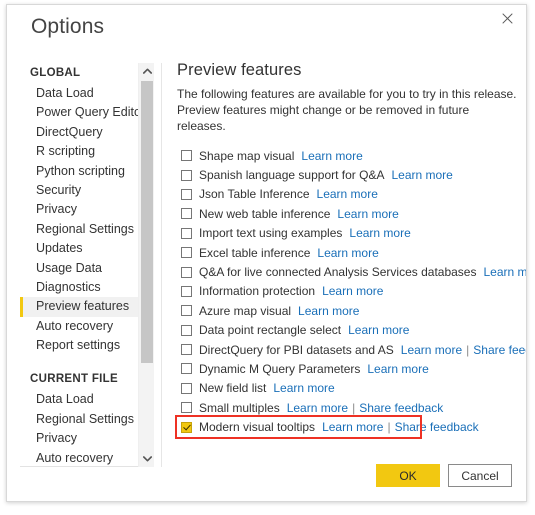  What do you see at coordinates (161, 265) in the screenshot?
I see `panel-divider` at bounding box center [161, 265].